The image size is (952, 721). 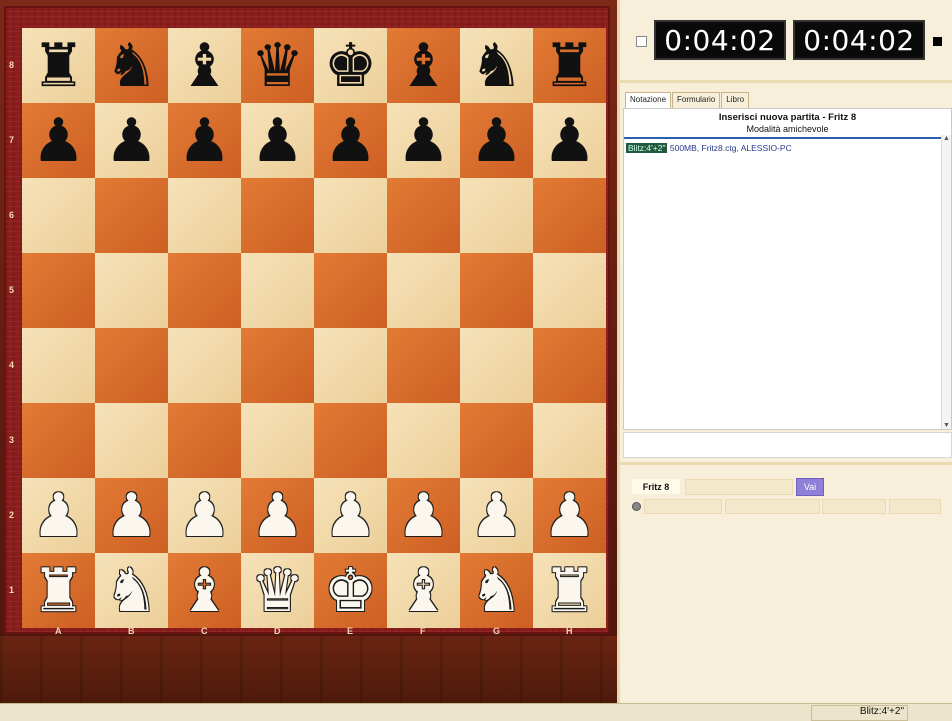 I want to click on square-g1: ♞, so click(x=496, y=590).